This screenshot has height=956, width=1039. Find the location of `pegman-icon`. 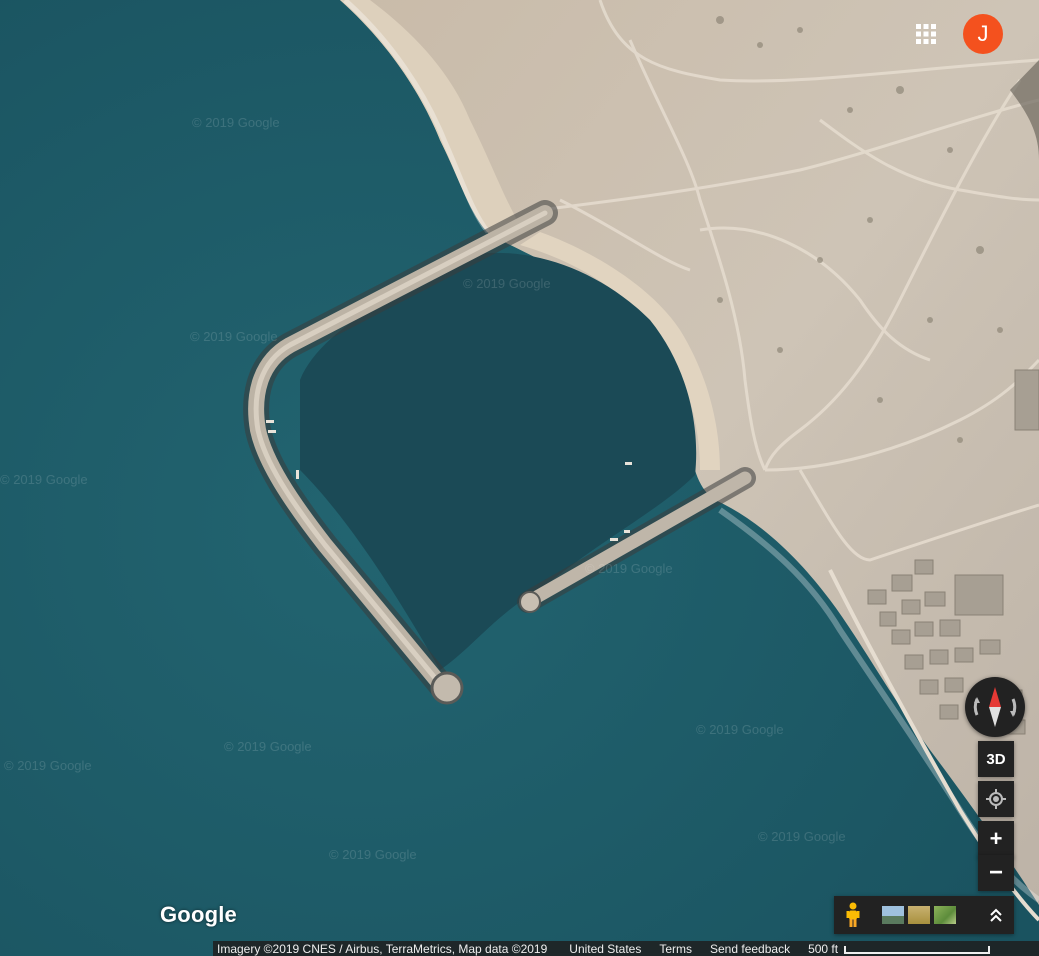

pegman-icon is located at coordinates (853, 915).